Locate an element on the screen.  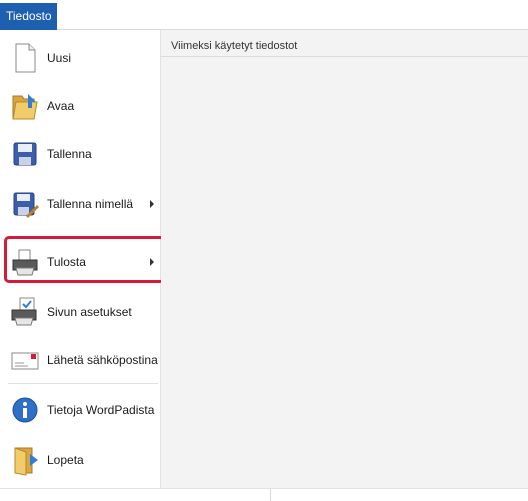
recent-files-divider is located at coordinates (344, 56).